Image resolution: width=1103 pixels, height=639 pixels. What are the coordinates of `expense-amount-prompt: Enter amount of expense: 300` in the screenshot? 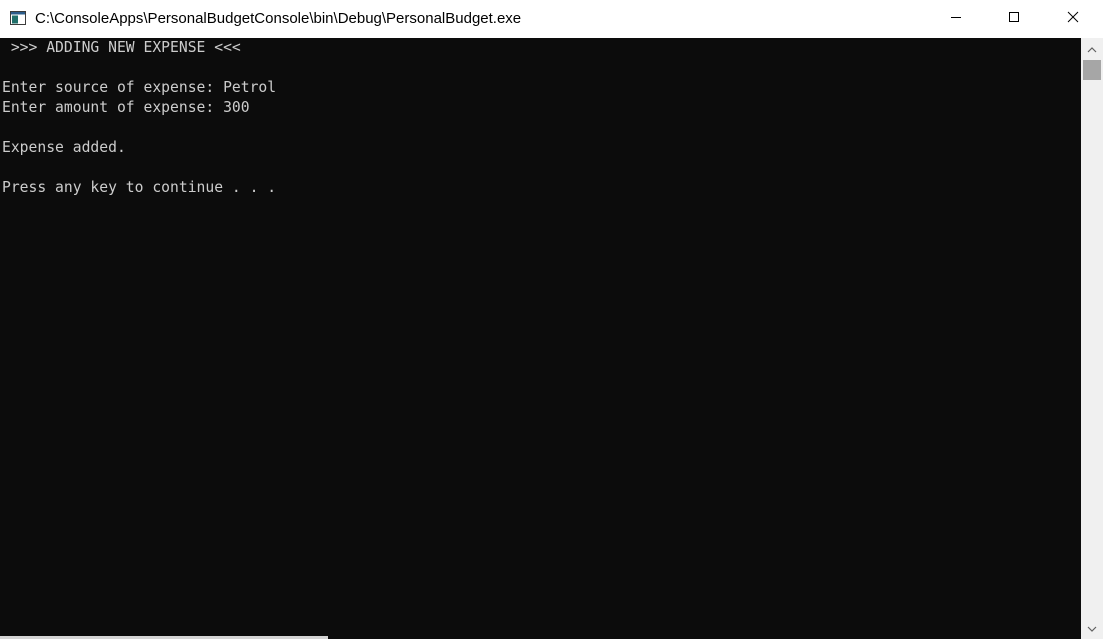 It's located at (126, 107).